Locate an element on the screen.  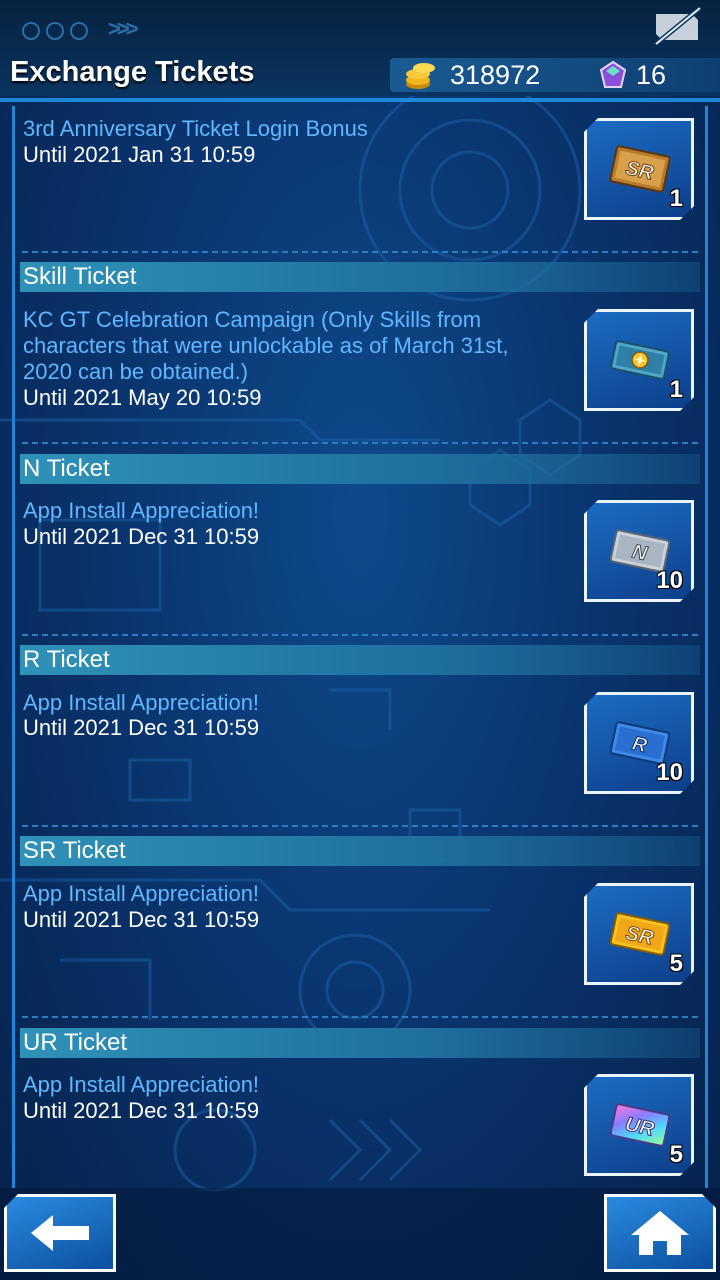
gold-amount: 318972 is located at coordinates (495, 75).